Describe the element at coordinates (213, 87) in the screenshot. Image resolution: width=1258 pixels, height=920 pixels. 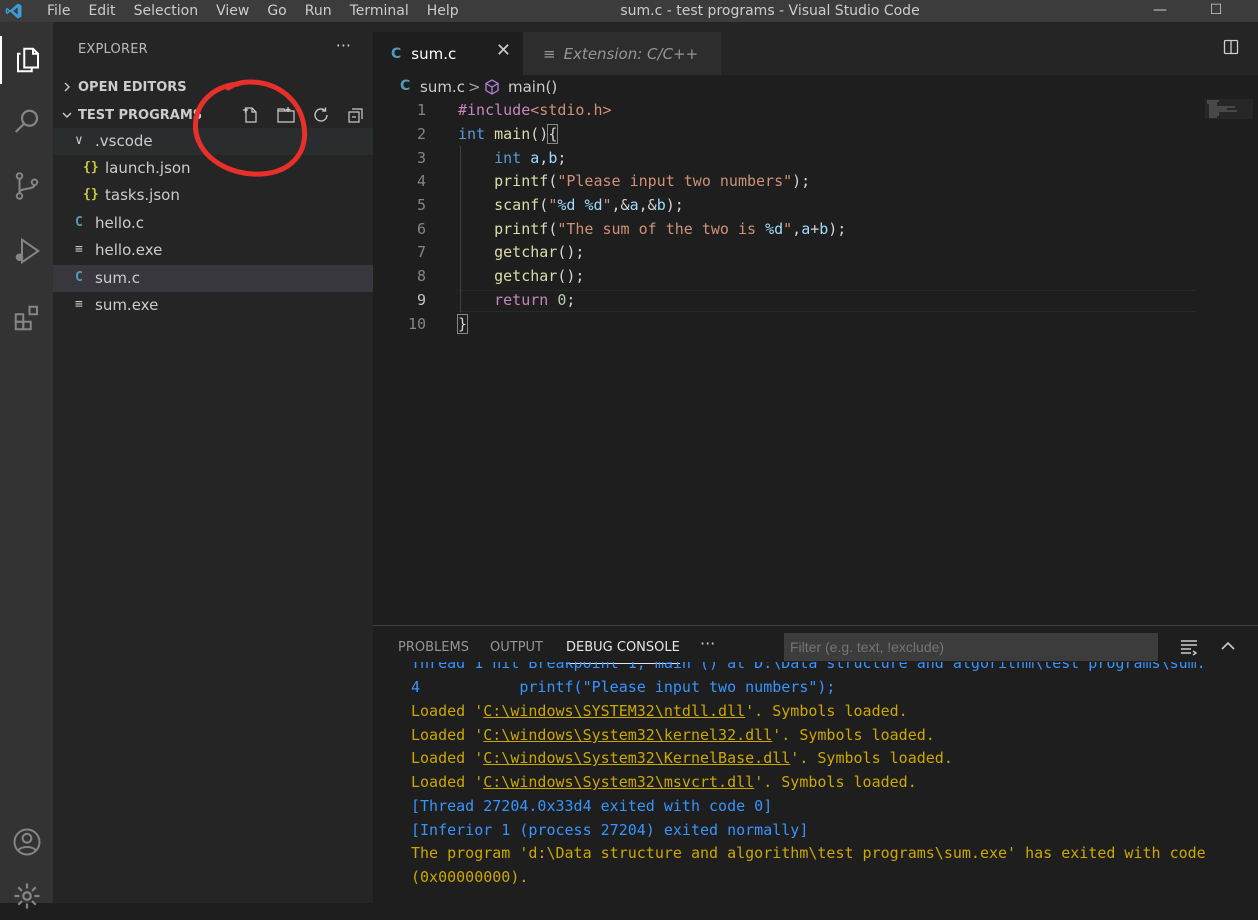
I see `open-editors-section: OPEN EDITORS` at that location.